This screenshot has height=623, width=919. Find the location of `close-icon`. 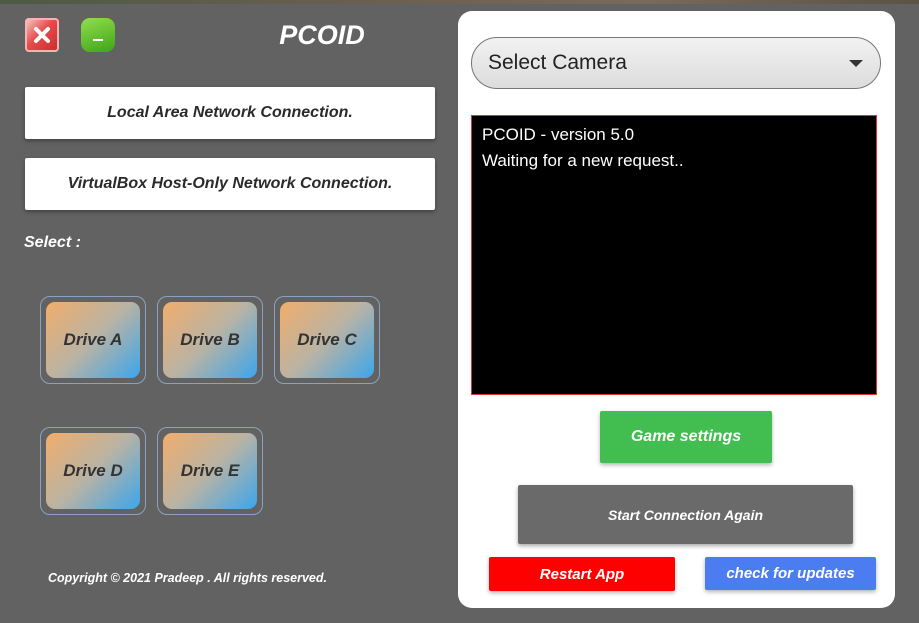

close-icon is located at coordinates (42, 35).